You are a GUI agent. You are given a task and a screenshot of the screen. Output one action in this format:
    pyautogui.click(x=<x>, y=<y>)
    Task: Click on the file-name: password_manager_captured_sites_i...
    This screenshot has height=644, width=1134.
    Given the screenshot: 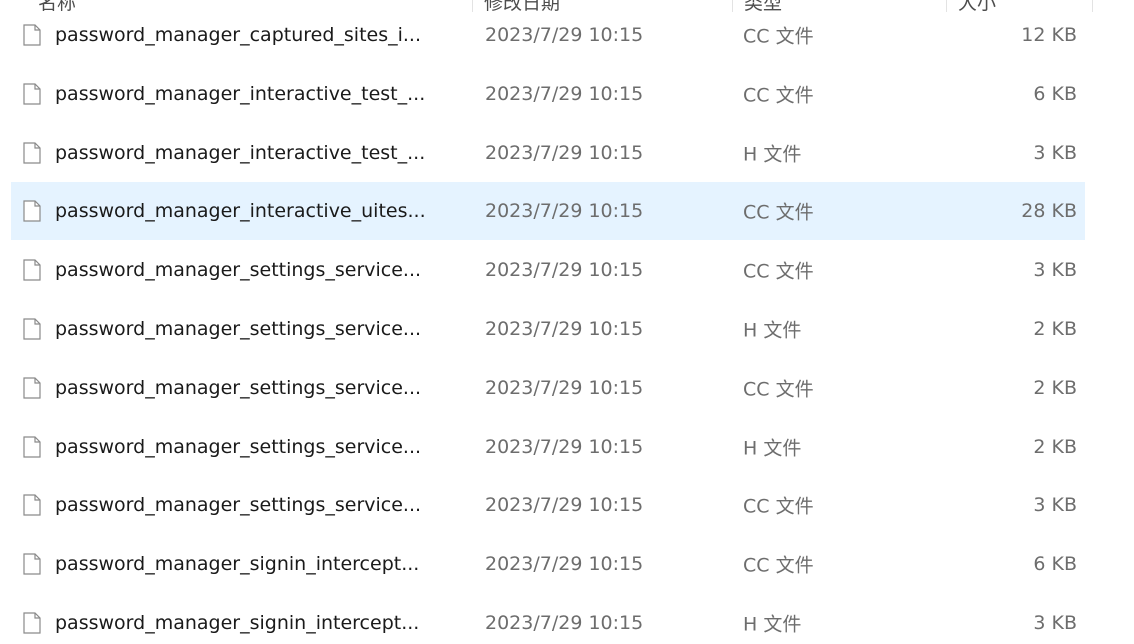 What is the action you would take?
    pyautogui.click(x=238, y=35)
    